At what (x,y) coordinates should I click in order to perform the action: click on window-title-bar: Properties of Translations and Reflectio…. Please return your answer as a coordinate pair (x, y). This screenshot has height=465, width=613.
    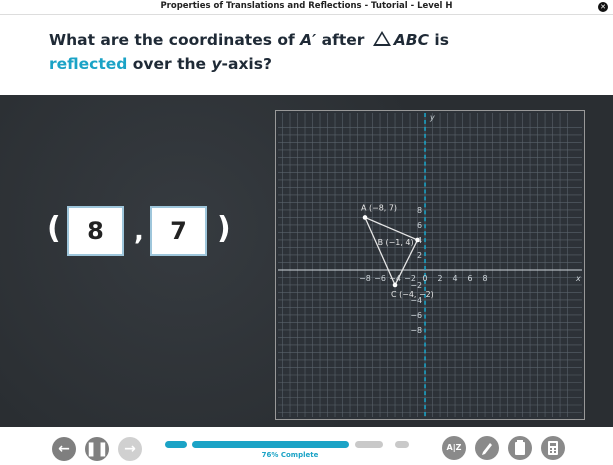
    Looking at the image, I should click on (306, 7).